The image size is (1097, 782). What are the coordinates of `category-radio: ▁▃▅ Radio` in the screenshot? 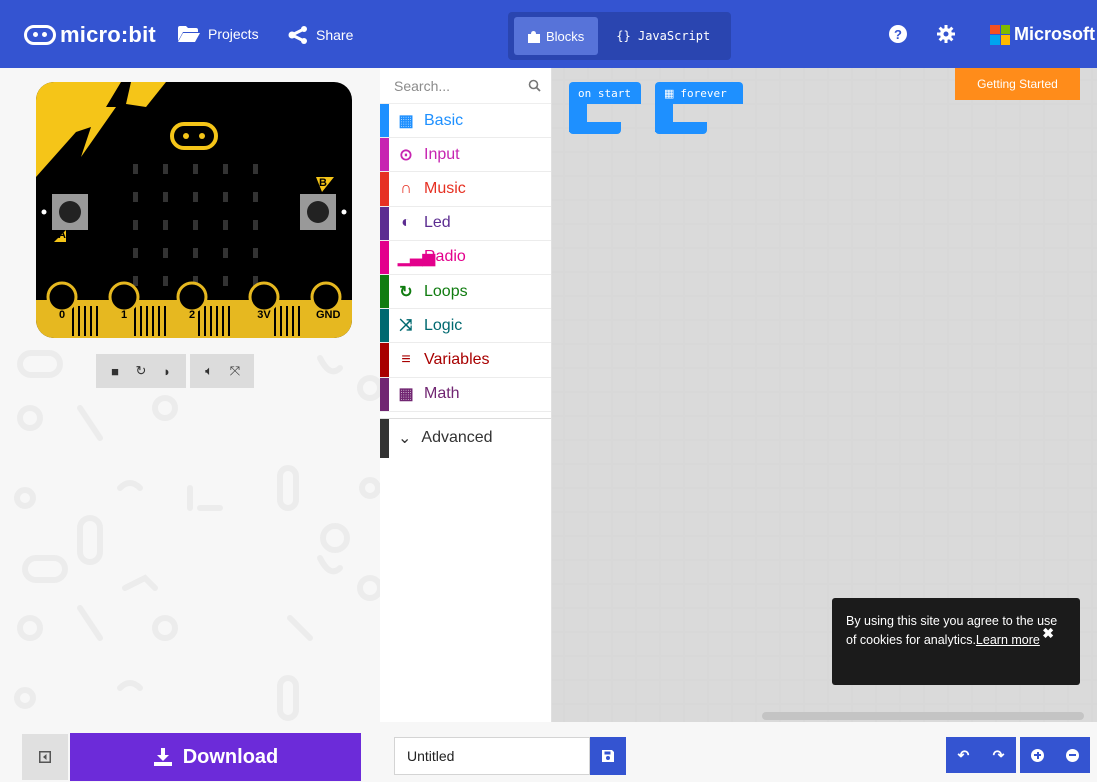 It's located at (465, 257).